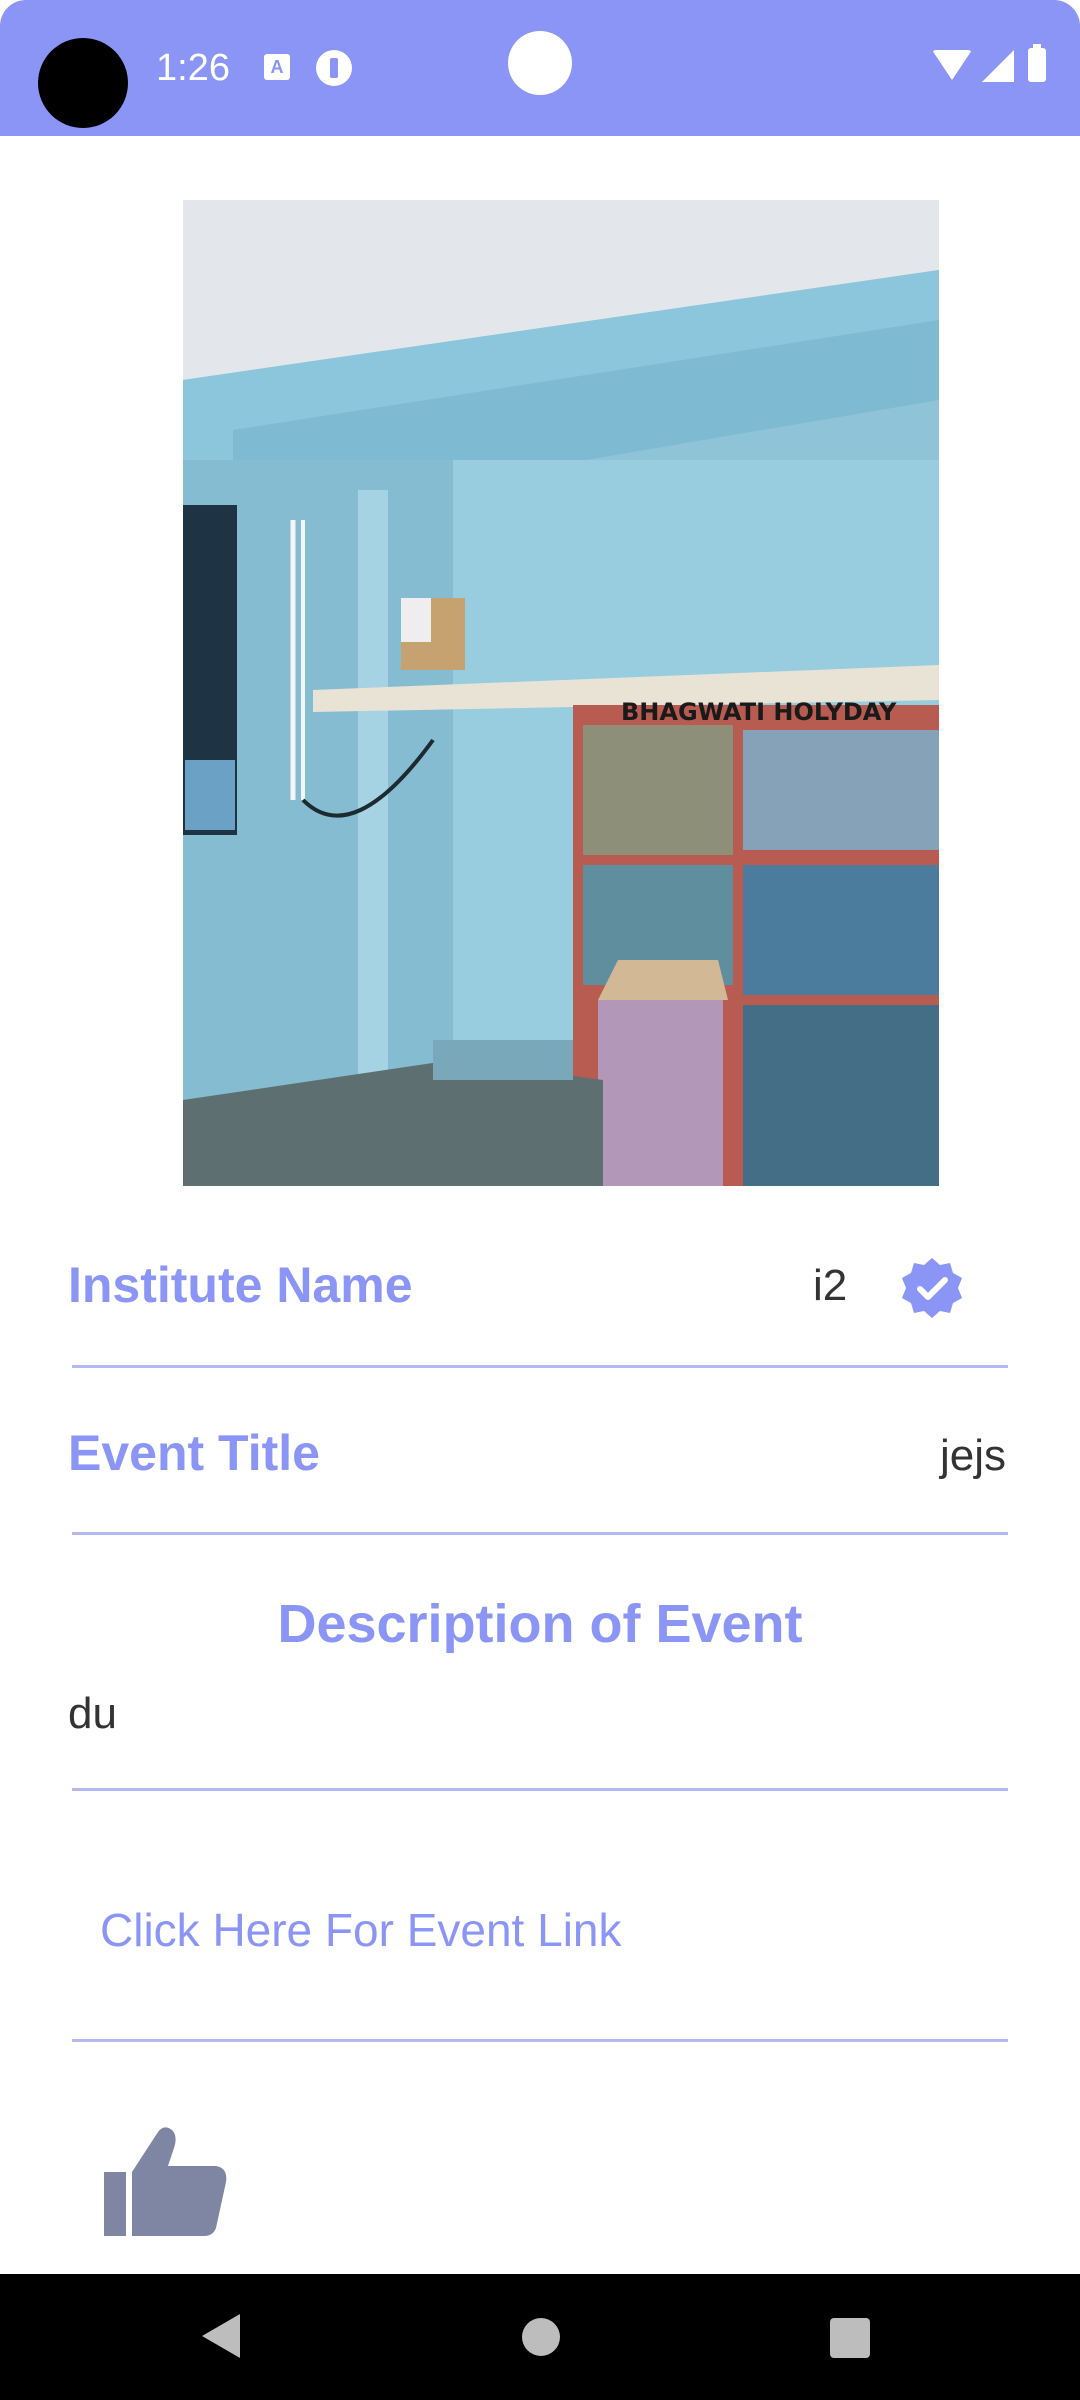 Image resolution: width=1080 pixels, height=2400 pixels. Describe the element at coordinates (540, 63) in the screenshot. I see `status-center-dot` at that location.